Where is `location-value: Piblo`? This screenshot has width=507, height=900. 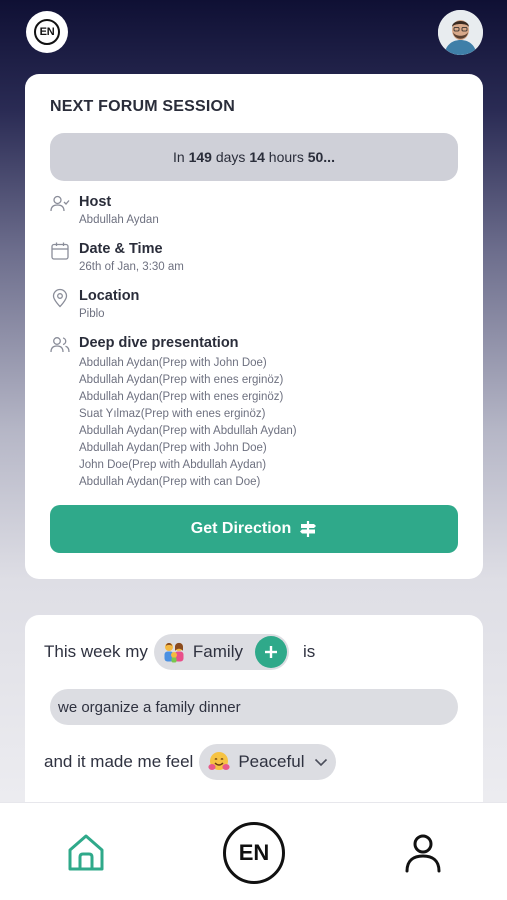 location-value: Piblo is located at coordinates (92, 314).